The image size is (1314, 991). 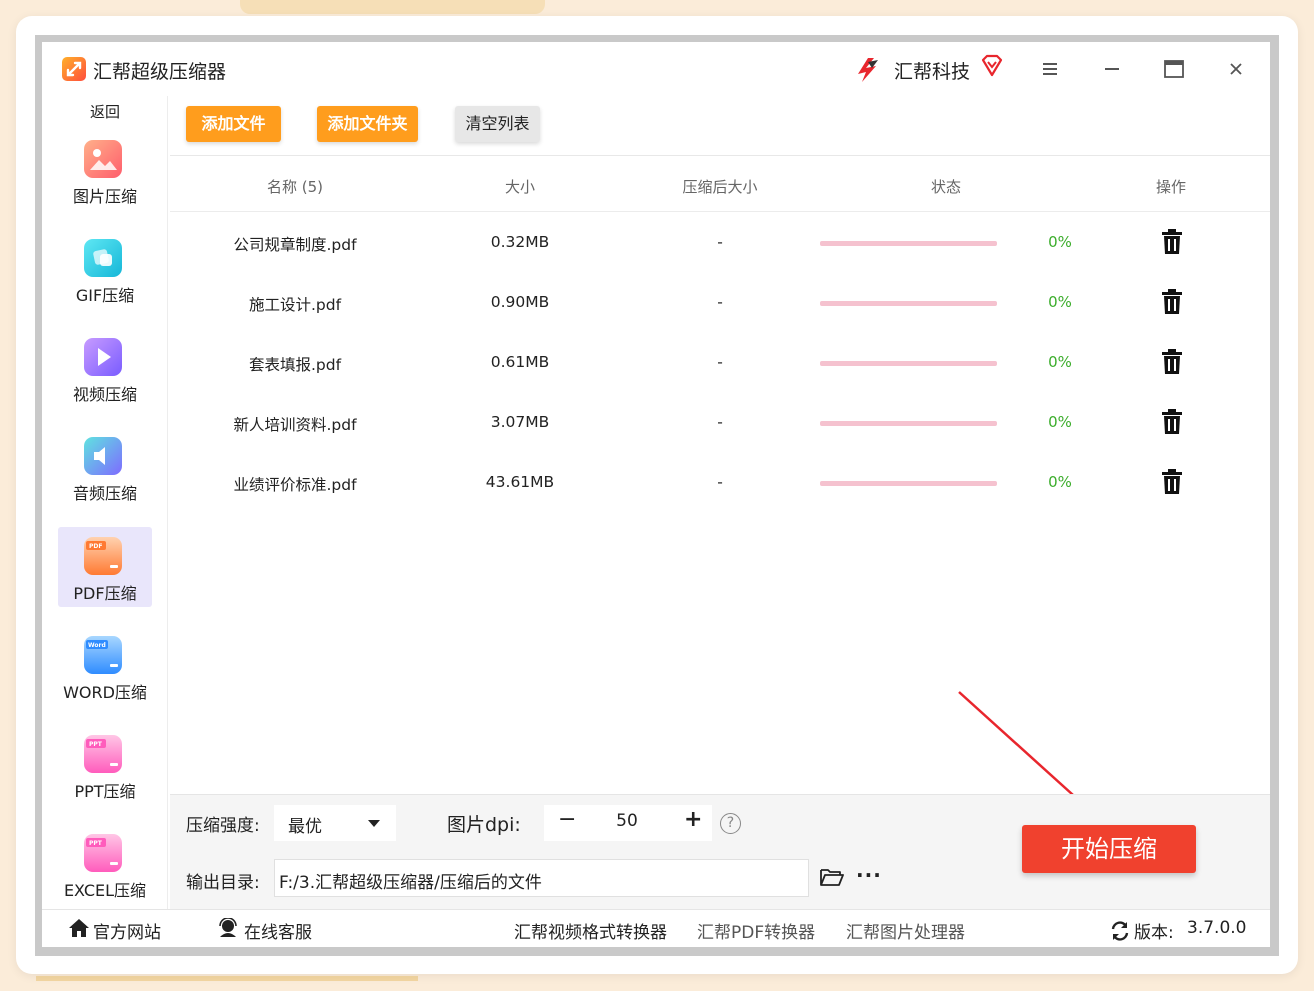 What do you see at coordinates (1120, 933) in the screenshot?
I see `refresh-icon` at bounding box center [1120, 933].